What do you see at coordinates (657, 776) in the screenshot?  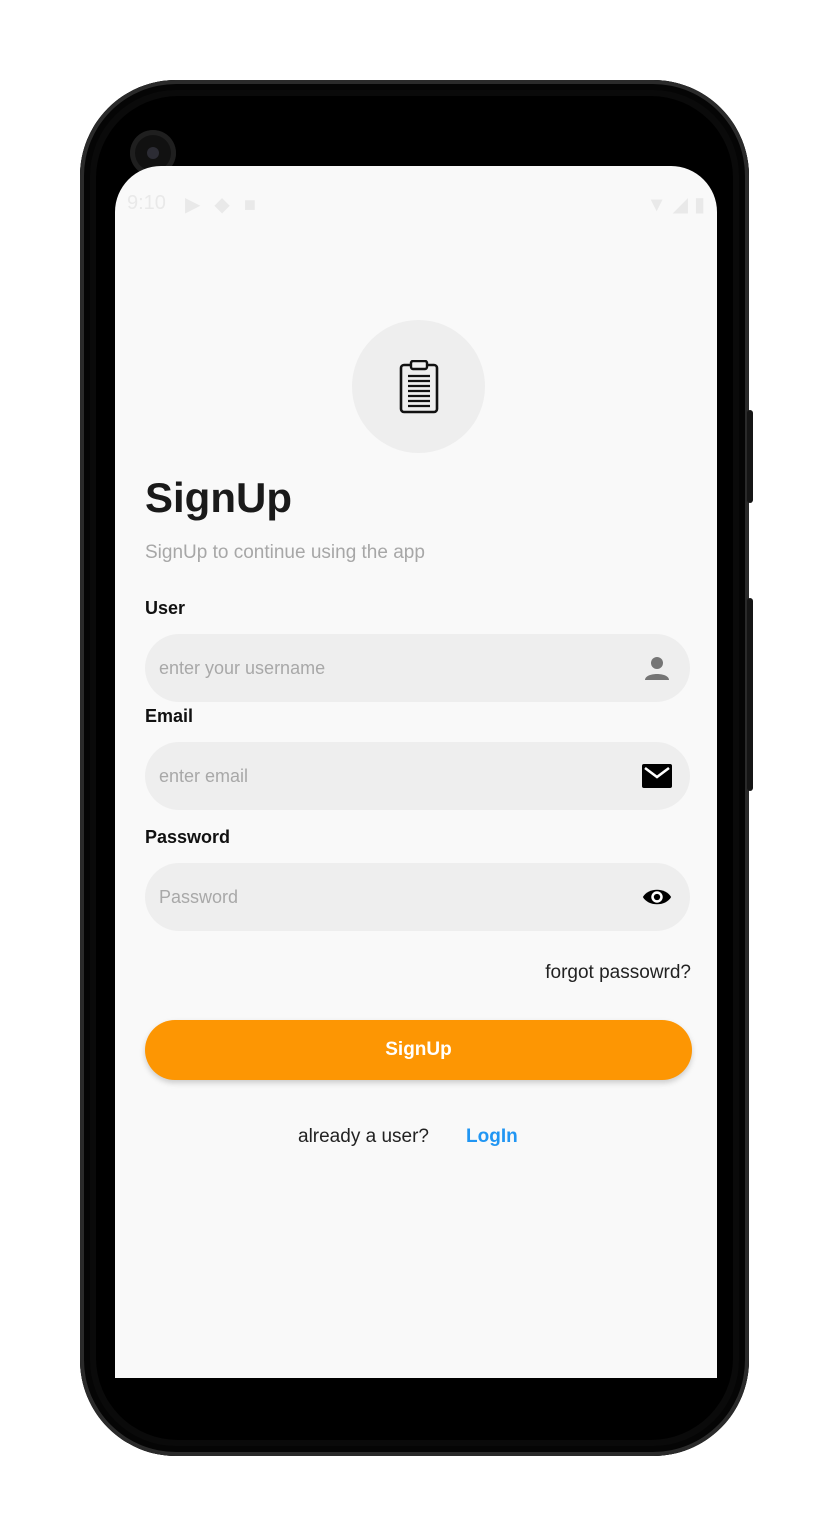 I see `mail-icon` at bounding box center [657, 776].